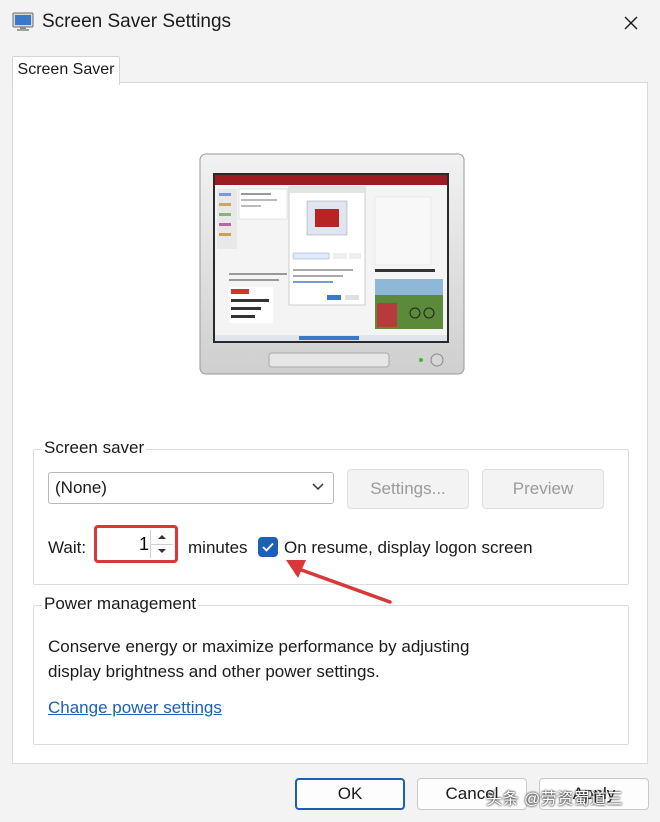 This screenshot has width=660, height=822. I want to click on close-button, so click(631, 23).